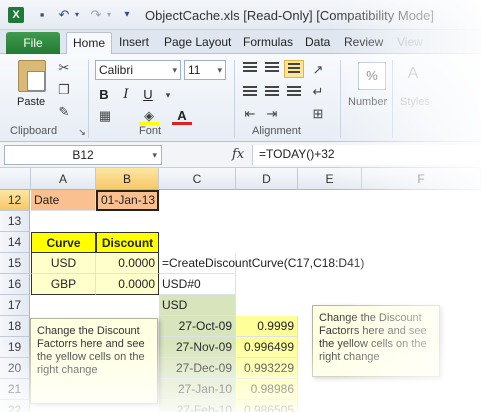  What do you see at coordinates (15, 389) in the screenshot?
I see `row-header: 21` at bounding box center [15, 389].